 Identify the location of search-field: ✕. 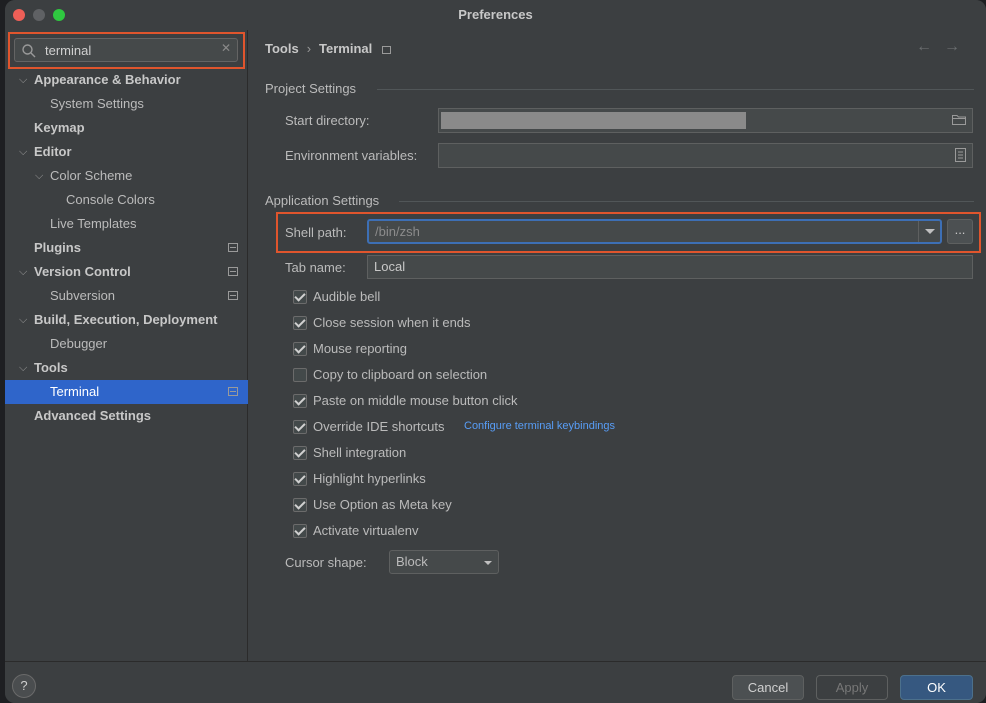
(126, 50).